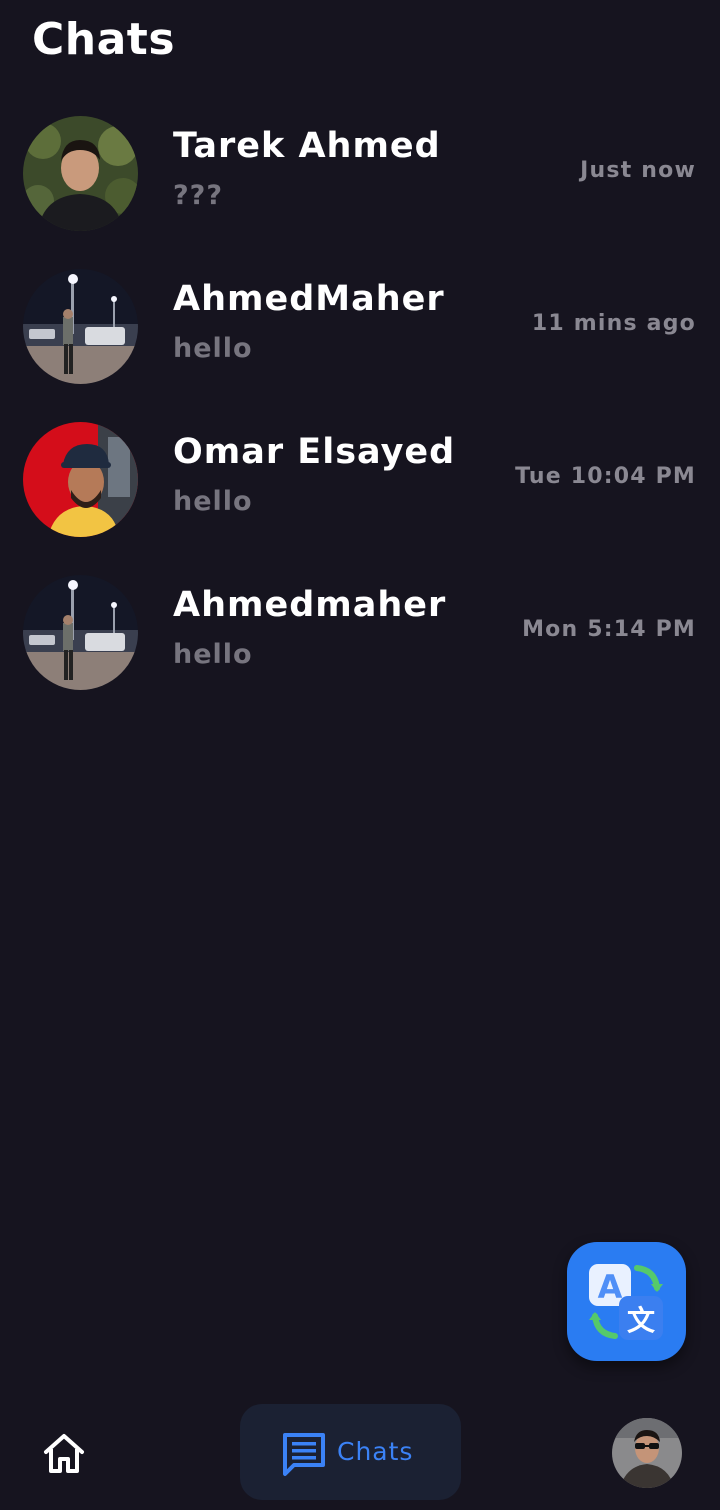 Image resolution: width=720 pixels, height=1510 pixels. What do you see at coordinates (307, 146) in the screenshot?
I see `chat-name: Tarek Ahmed` at bounding box center [307, 146].